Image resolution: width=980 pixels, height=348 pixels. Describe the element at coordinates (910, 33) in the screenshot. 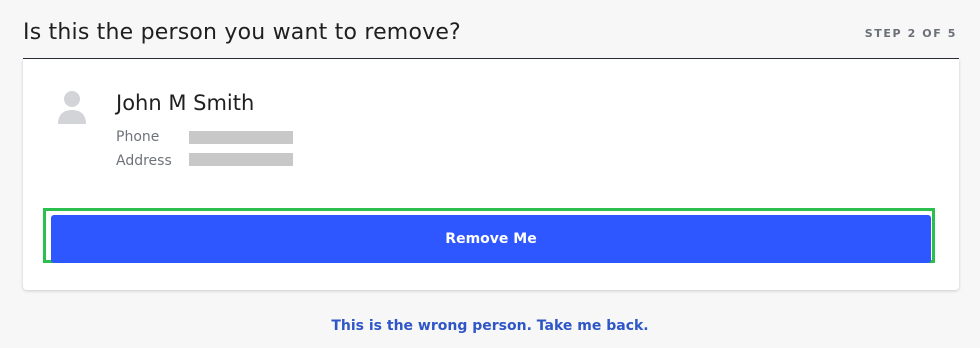

I see `step-indicator: STEP 2 OF 5` at that location.